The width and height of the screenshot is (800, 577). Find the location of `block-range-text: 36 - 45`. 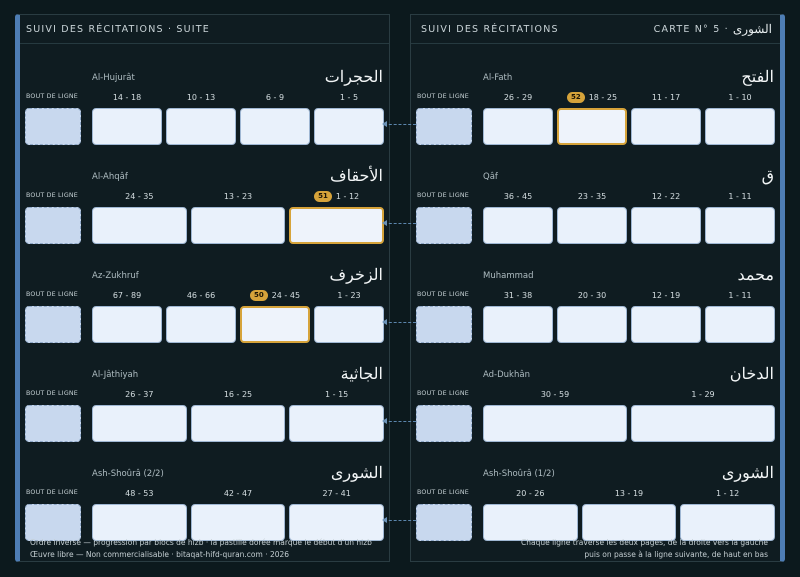

block-range-text: 36 - 45 is located at coordinates (518, 196).